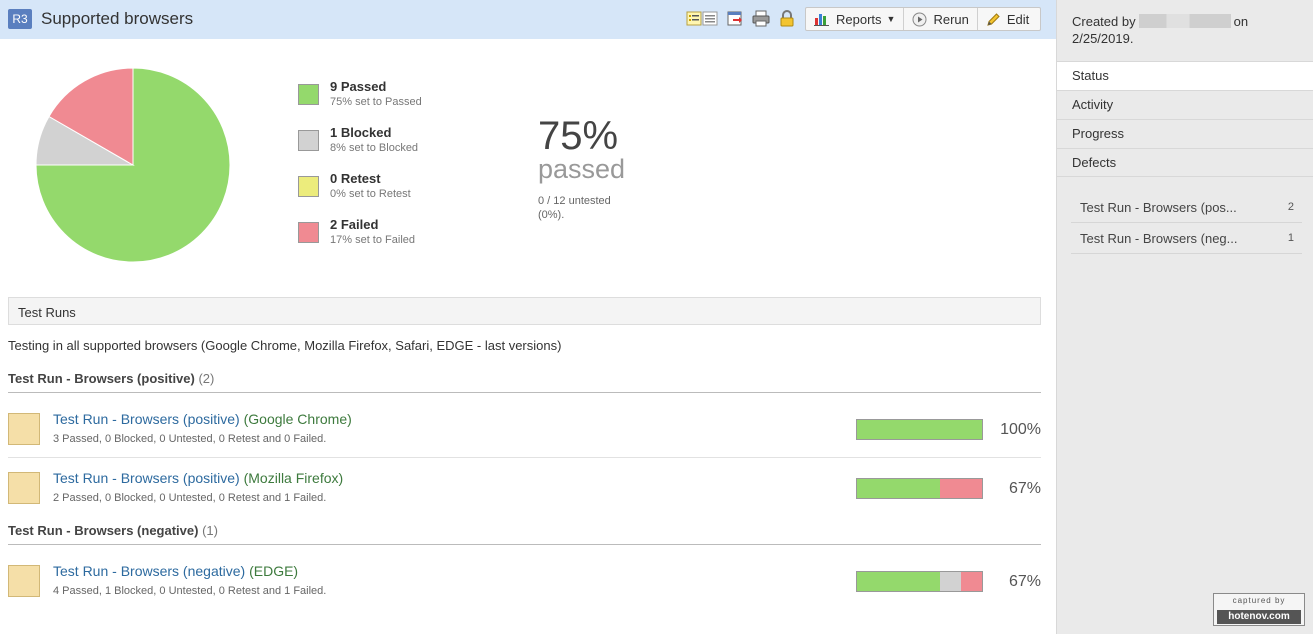 This screenshot has height=634, width=1313. Describe the element at coordinates (372, 240) in the screenshot. I see `legend-subtitle: 17% set to Failed` at that location.